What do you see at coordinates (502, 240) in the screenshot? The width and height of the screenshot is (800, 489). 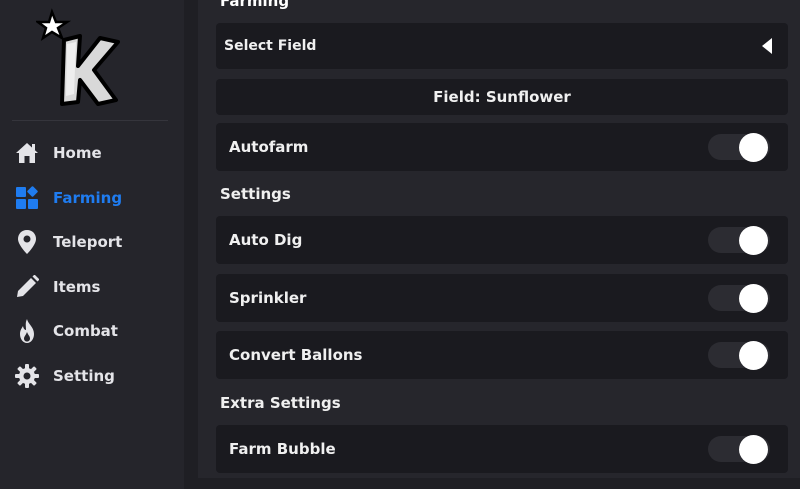 I see `auto-dig-row: Auto Dig` at bounding box center [502, 240].